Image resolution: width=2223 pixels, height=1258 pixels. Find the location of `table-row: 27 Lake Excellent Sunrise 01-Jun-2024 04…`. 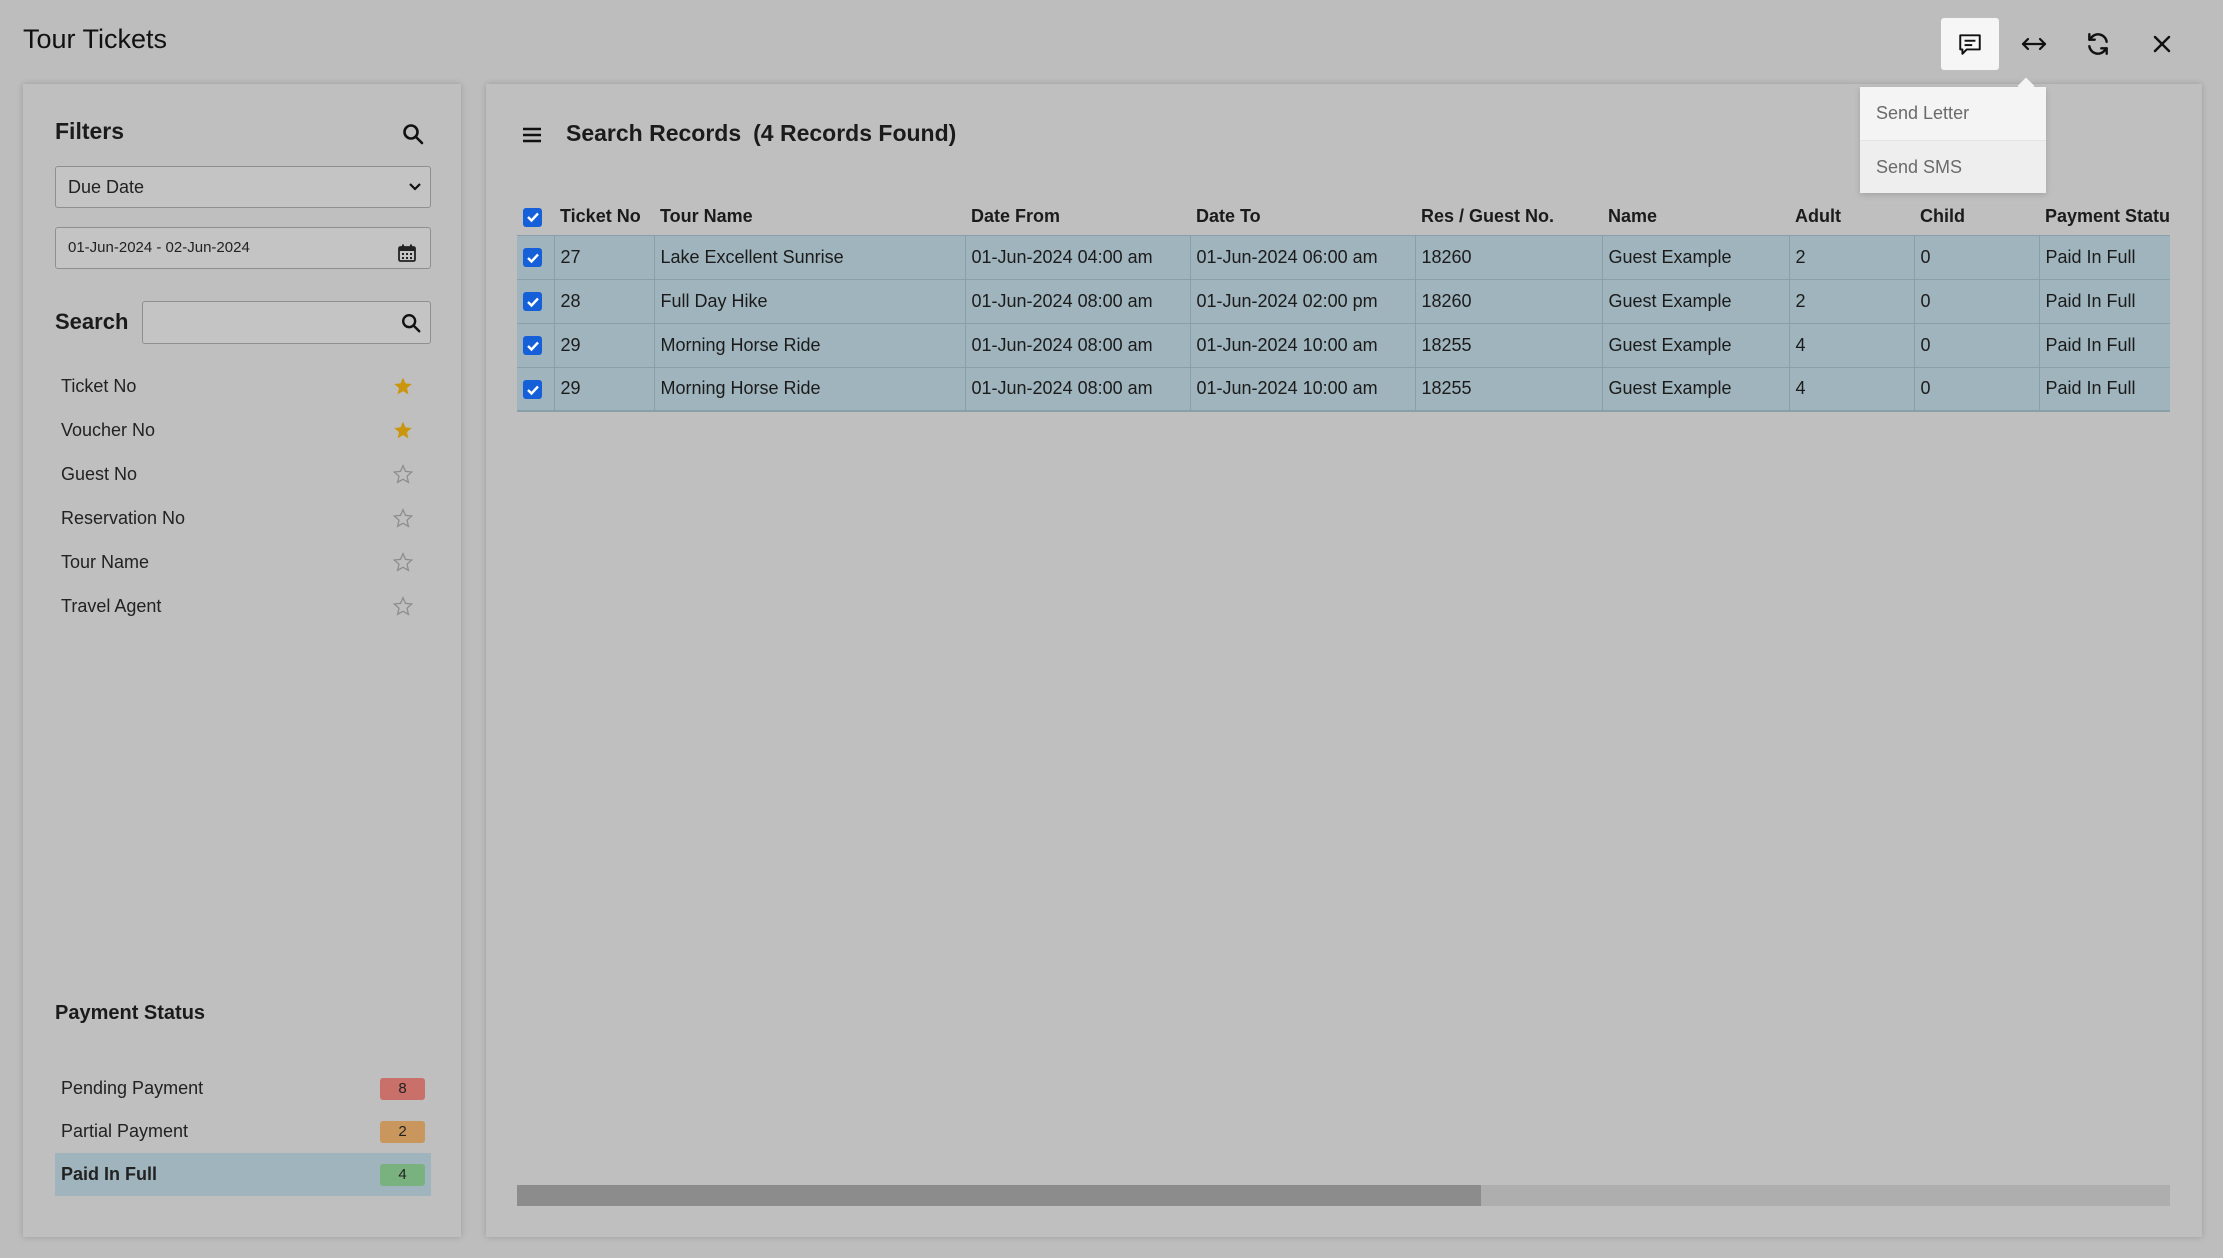

table-row: 27 Lake Excellent Sunrise 01-Jun-2024 04… is located at coordinates (1343, 256).